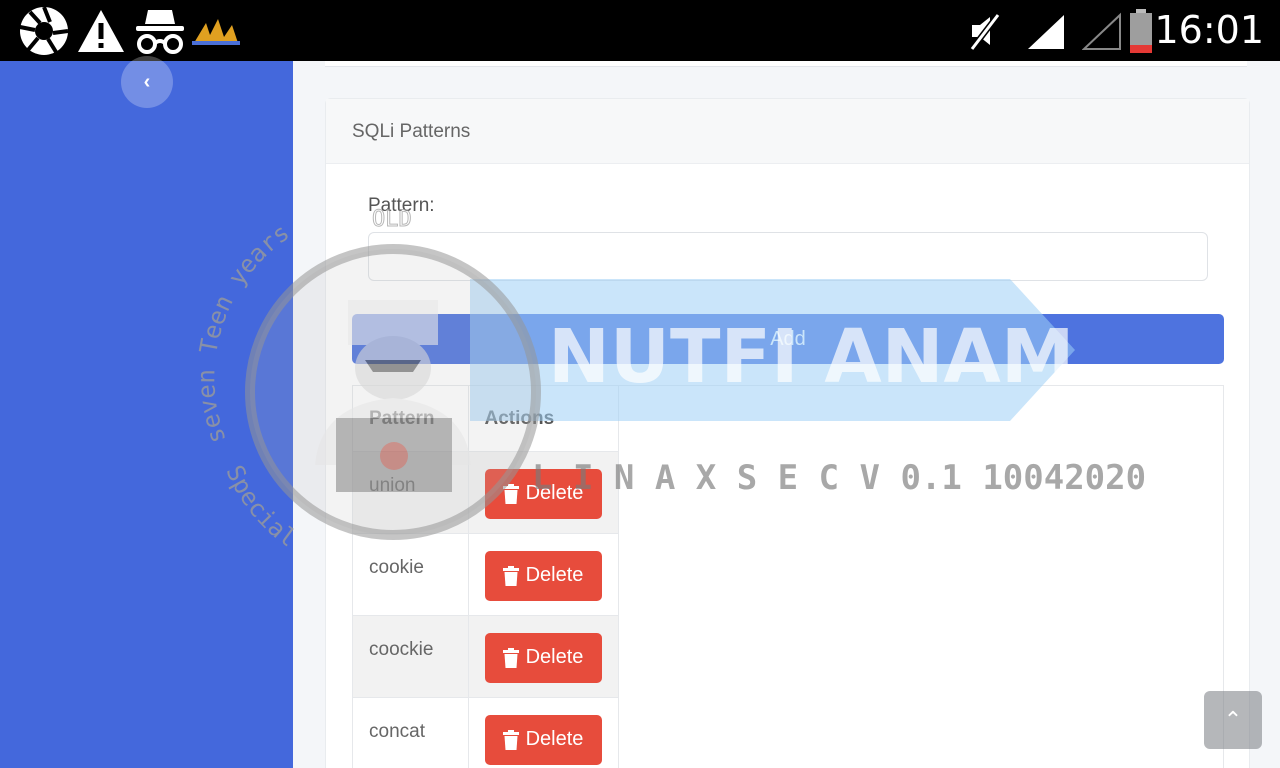  What do you see at coordinates (411, 492) in the screenshot?
I see `pattern-cell: union` at bounding box center [411, 492].